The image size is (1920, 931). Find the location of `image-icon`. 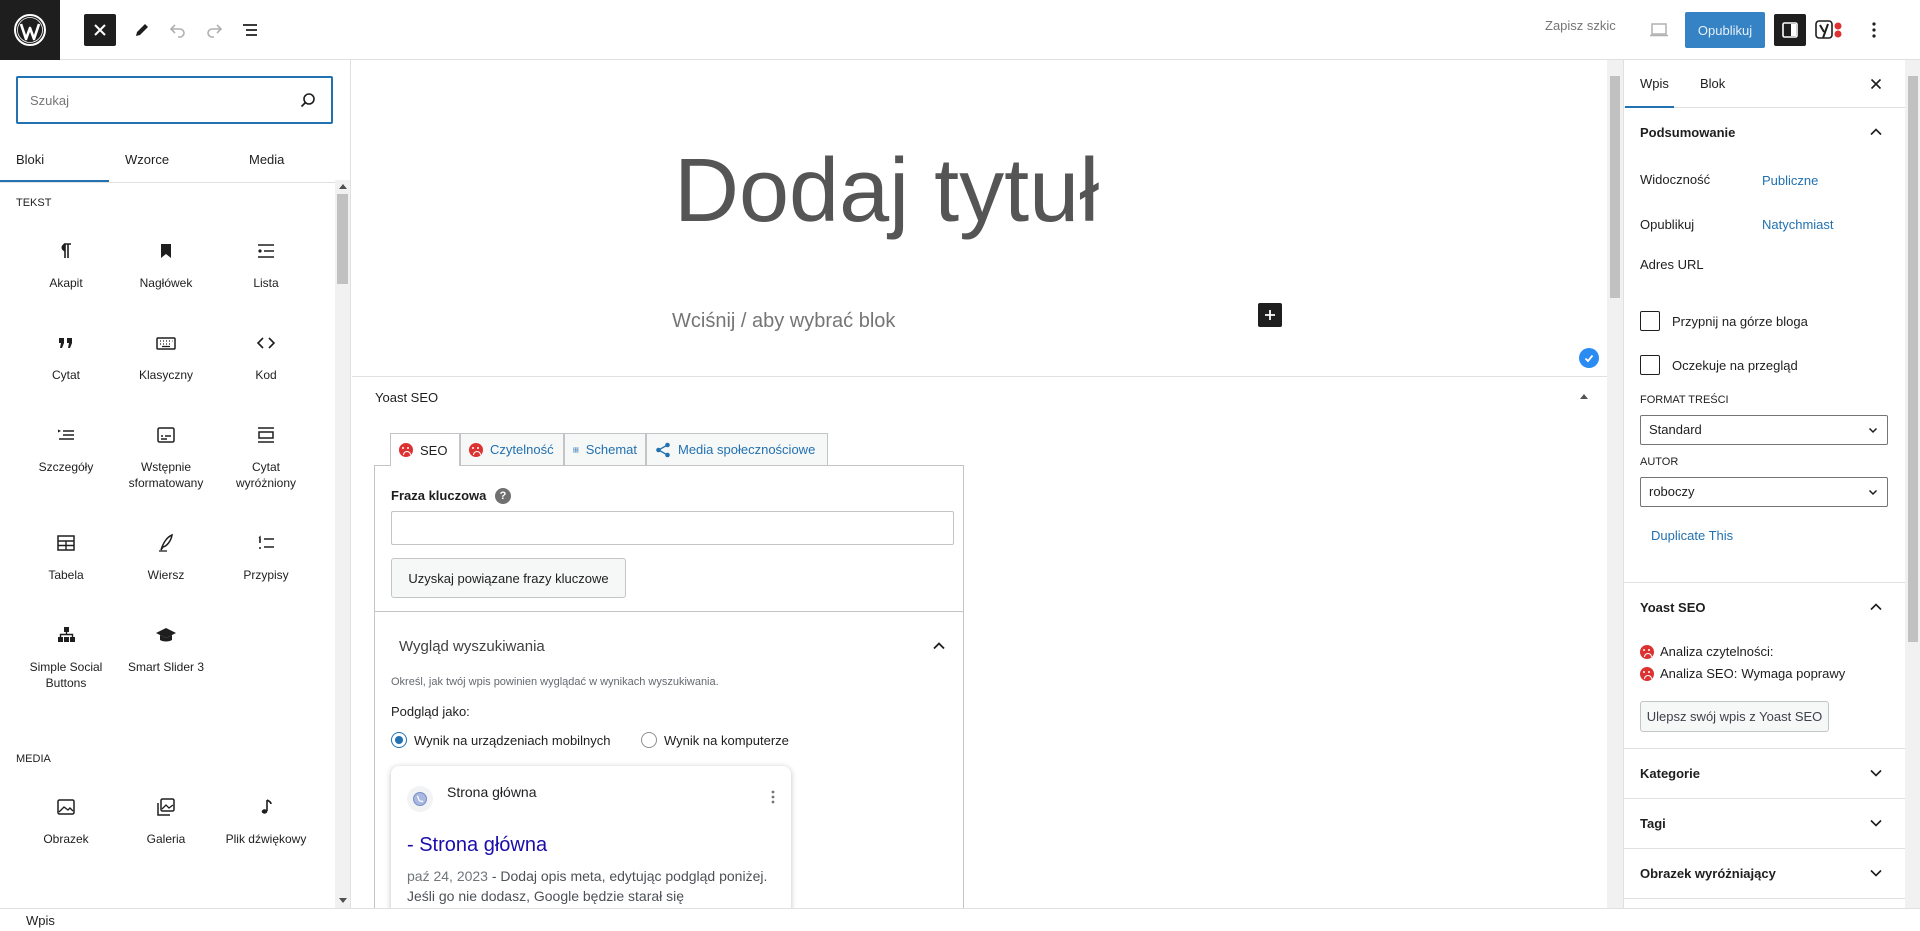

image-icon is located at coordinates (66, 807).